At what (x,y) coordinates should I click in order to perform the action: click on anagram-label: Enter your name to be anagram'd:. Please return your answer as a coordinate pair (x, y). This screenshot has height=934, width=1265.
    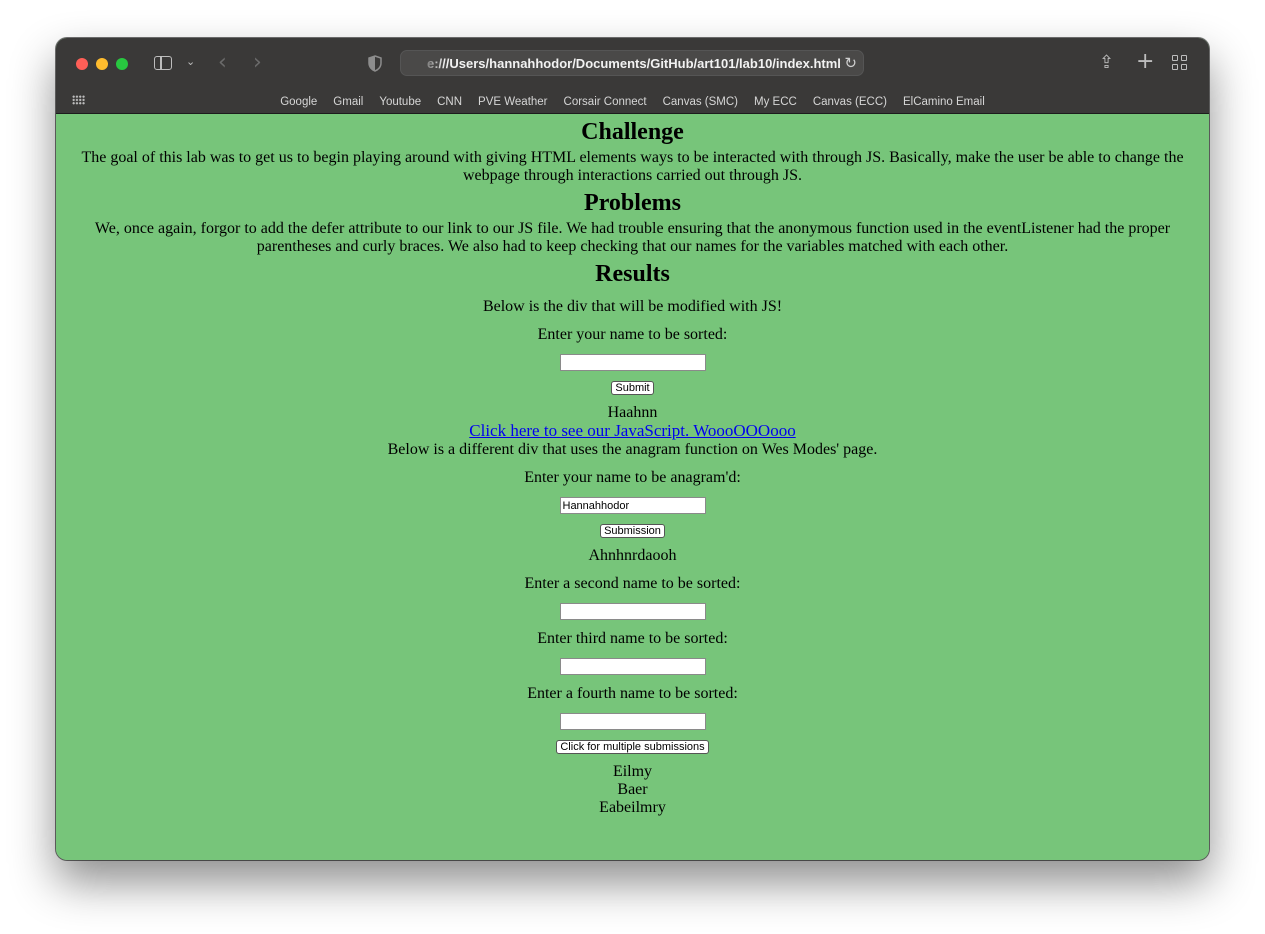
    Looking at the image, I should click on (632, 477).